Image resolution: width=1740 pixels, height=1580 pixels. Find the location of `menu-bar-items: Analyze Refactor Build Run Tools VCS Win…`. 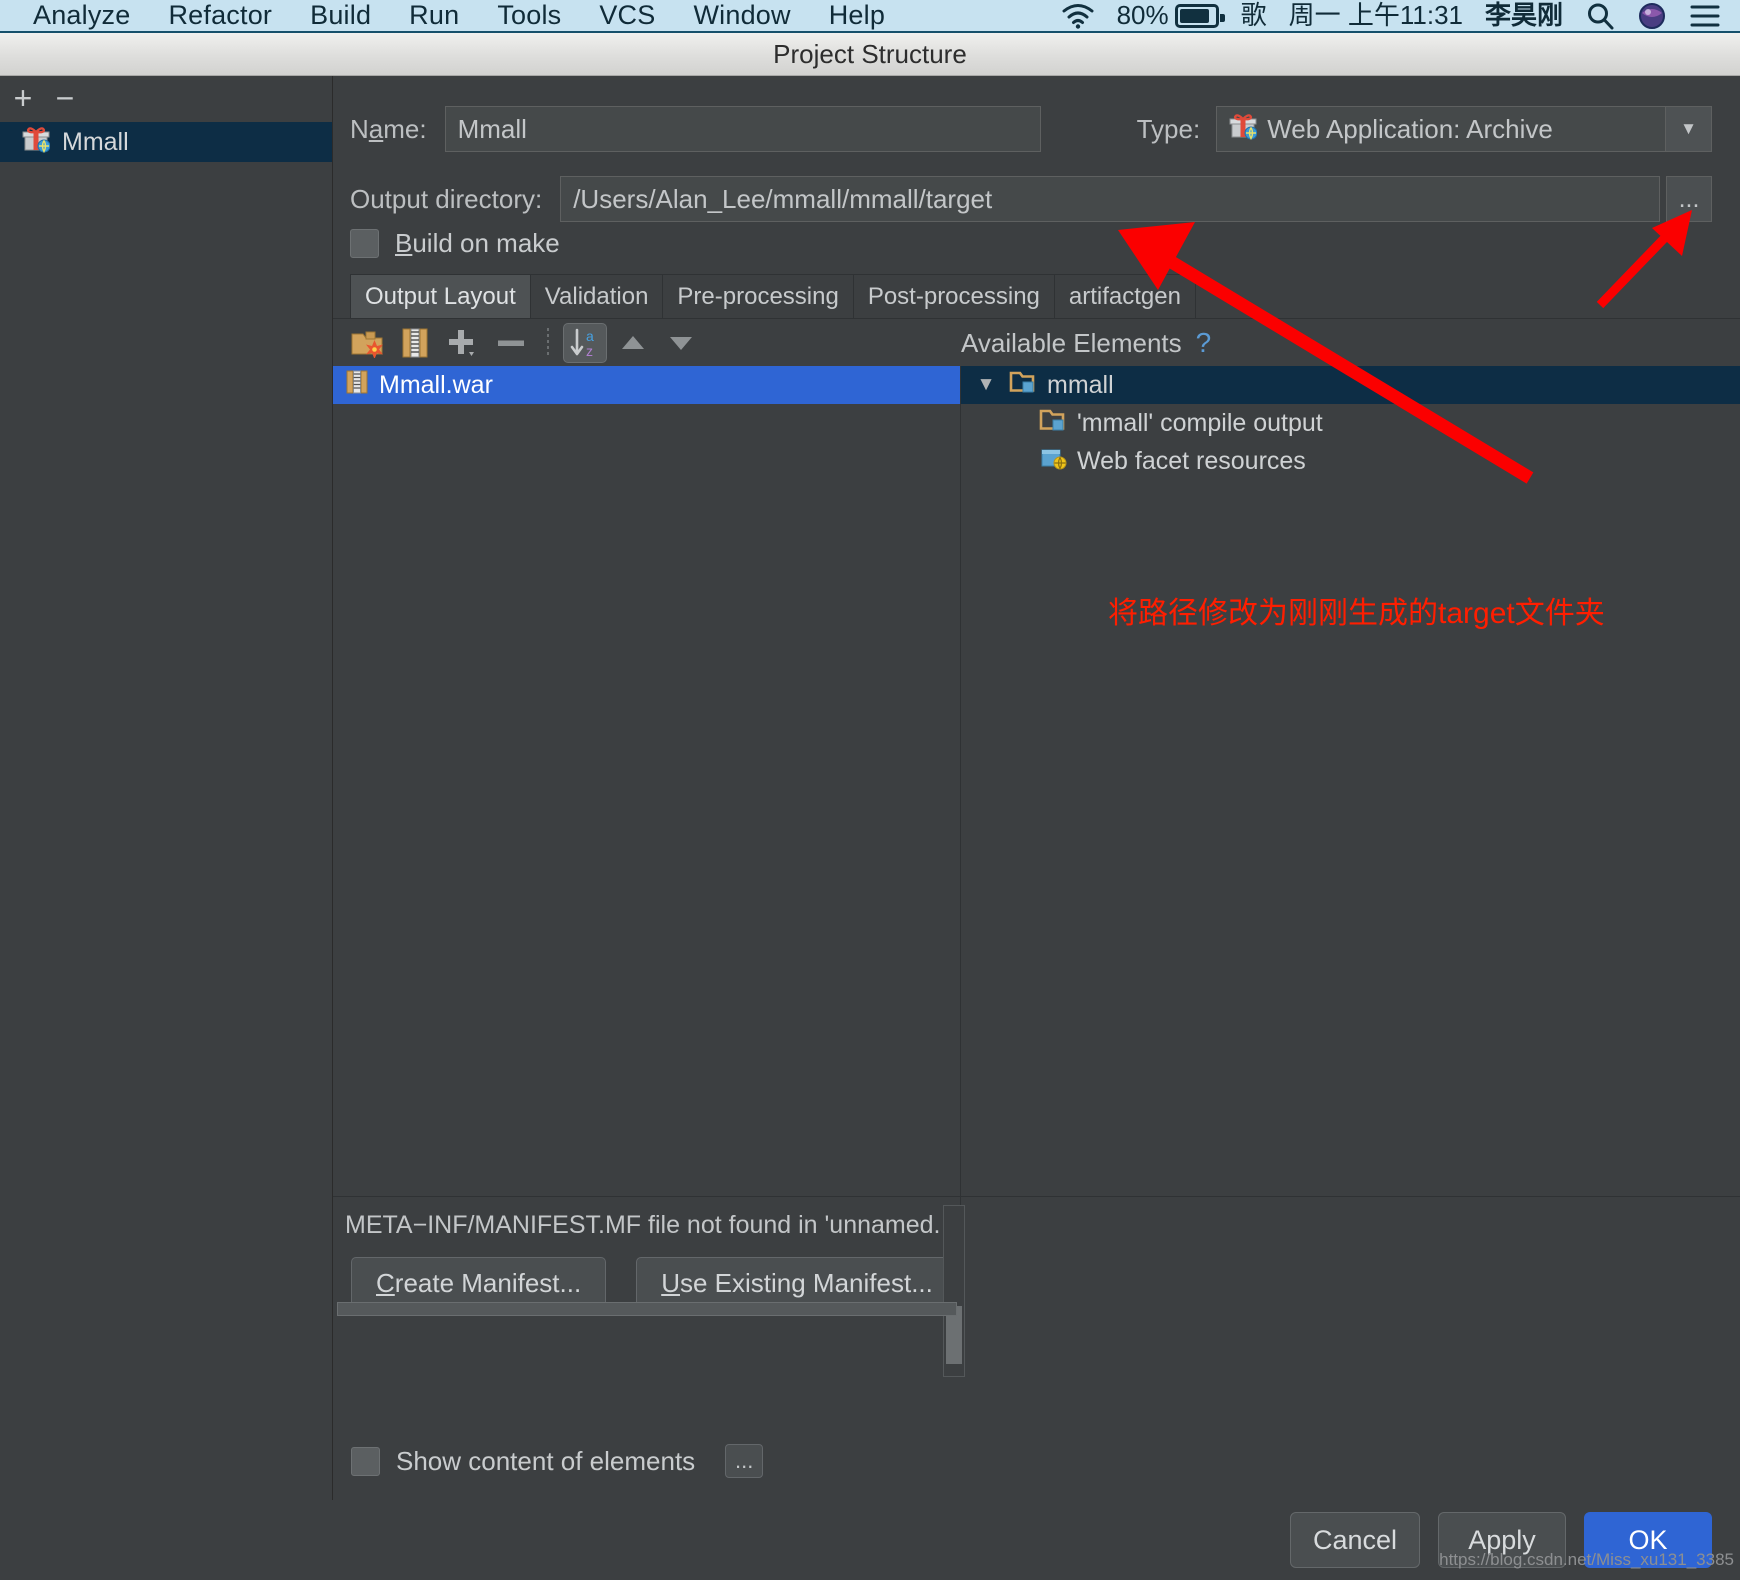

menu-bar-items: Analyze Refactor Build Run Tools VCS Win… is located at coordinates (452, 15).